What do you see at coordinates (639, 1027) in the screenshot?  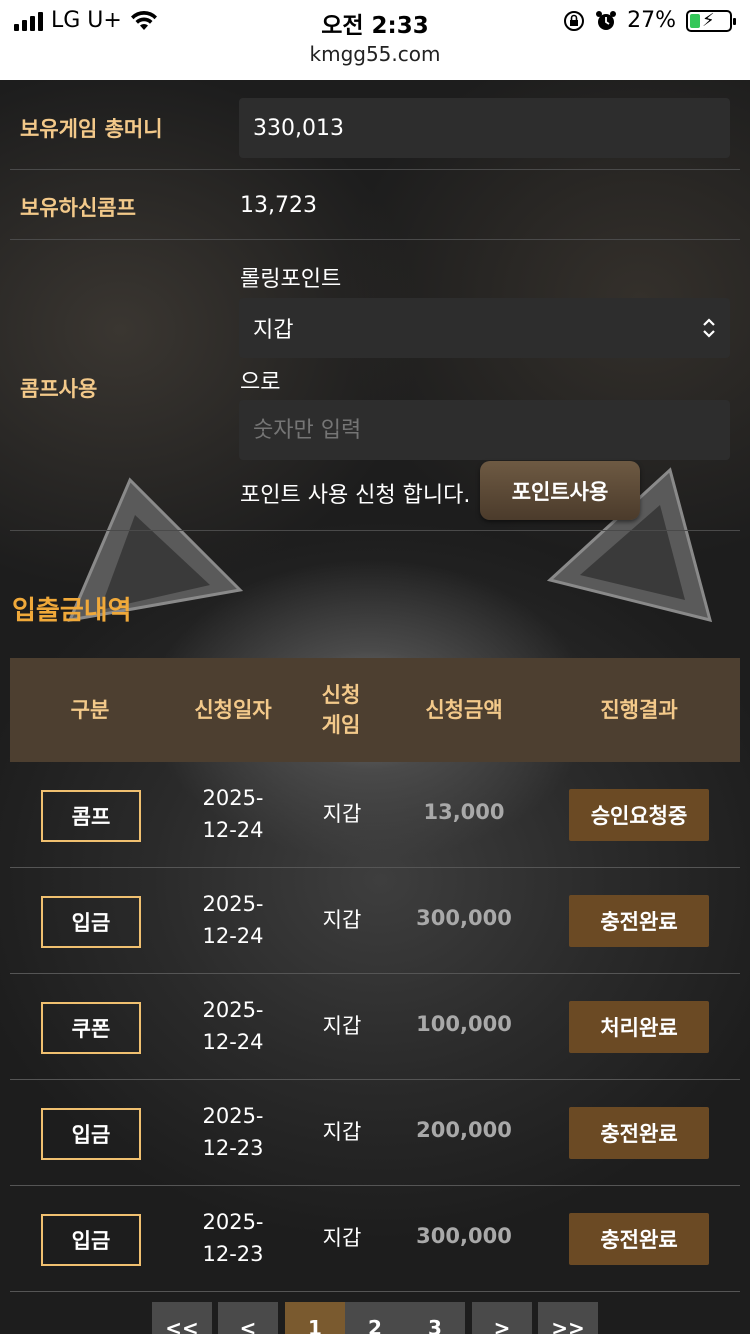 I see `status-button: 처리완료` at bounding box center [639, 1027].